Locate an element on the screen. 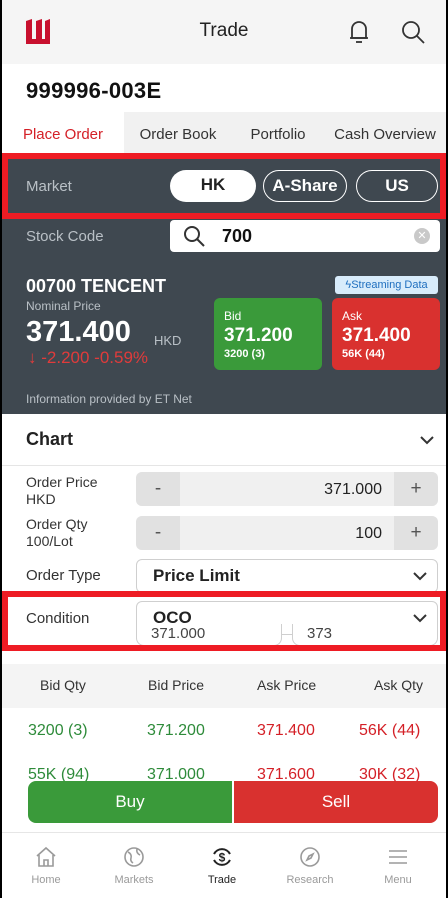 The image size is (448, 898). data-source-note: Information provided by ET Net is located at coordinates (109, 399).